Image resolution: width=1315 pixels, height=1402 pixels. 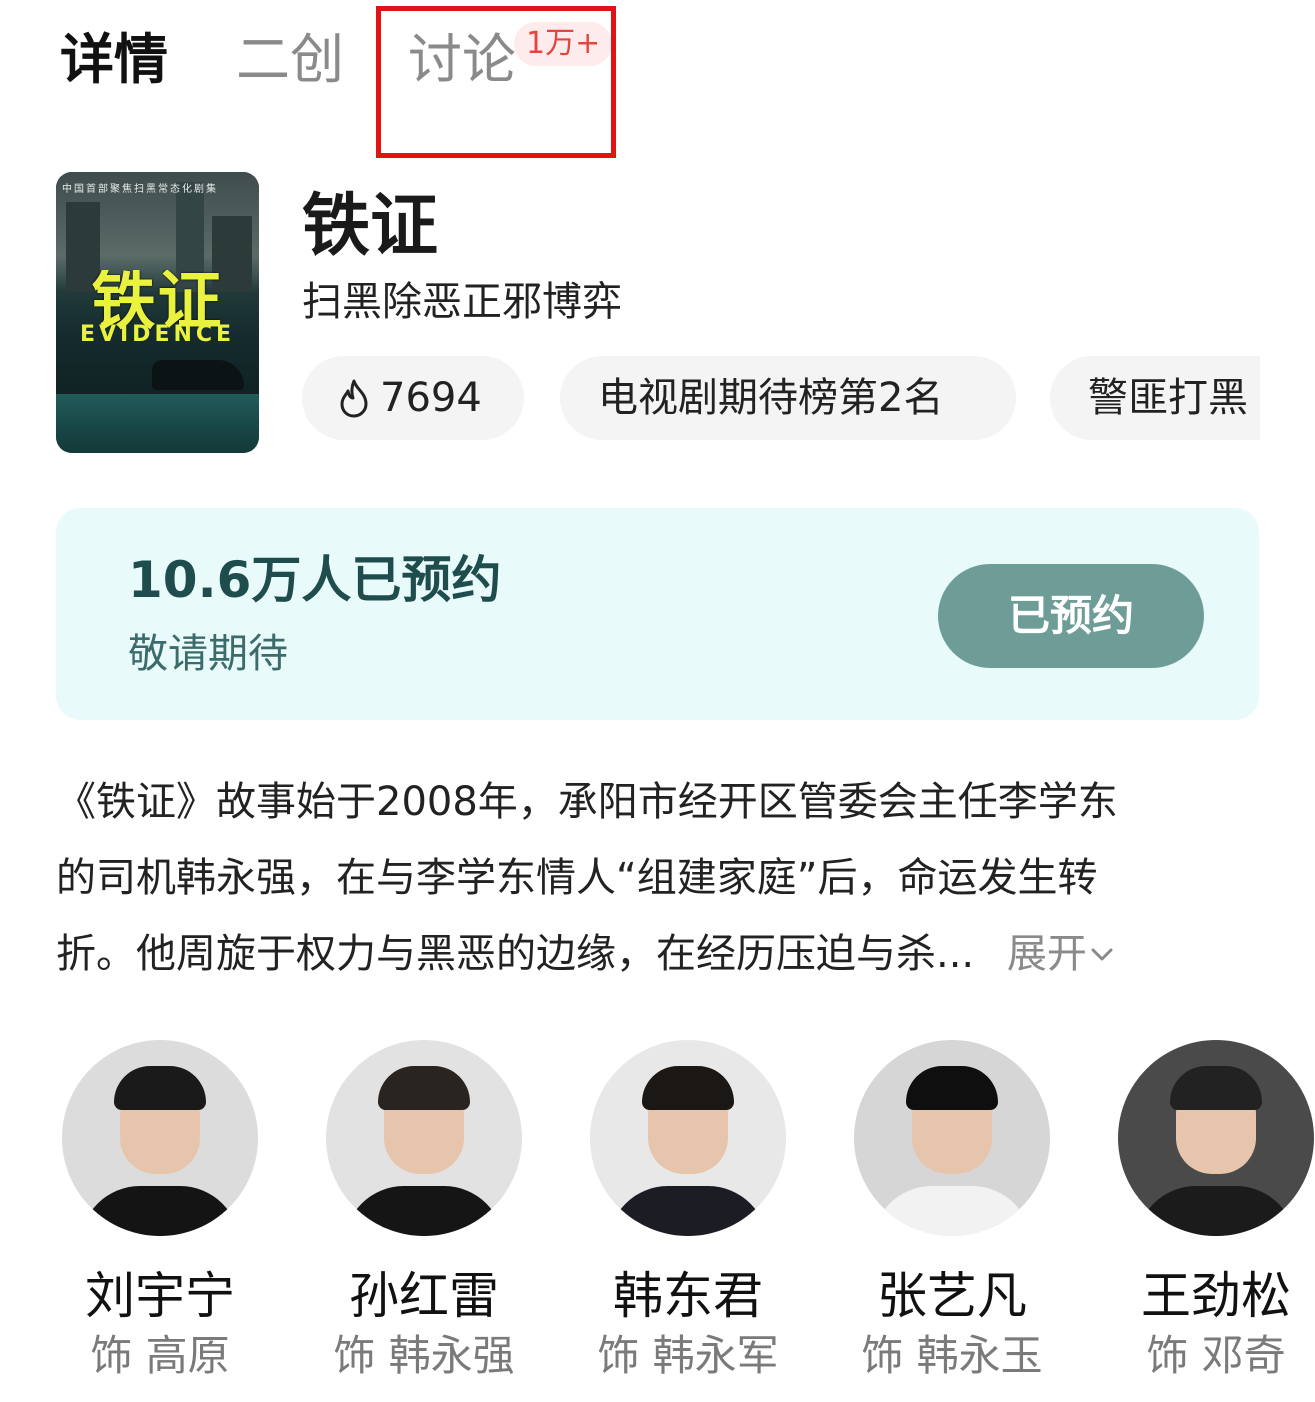 I want to click on genre-chip: 警匪打黑, so click(x=1155, y=398).